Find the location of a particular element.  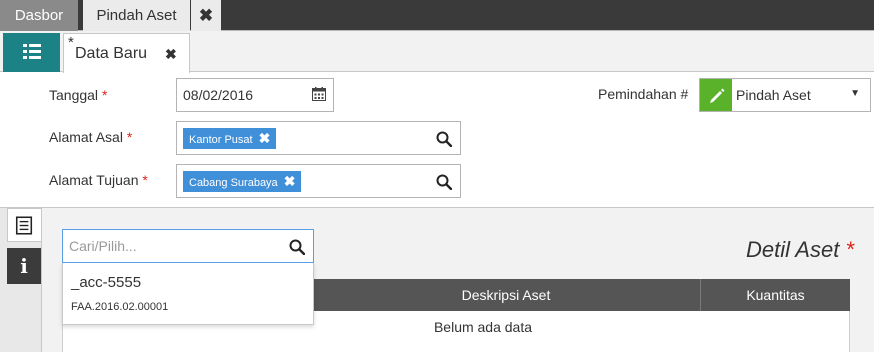

alamat-tujuan-field: Cabang Surabaya ✖ is located at coordinates (318, 181).